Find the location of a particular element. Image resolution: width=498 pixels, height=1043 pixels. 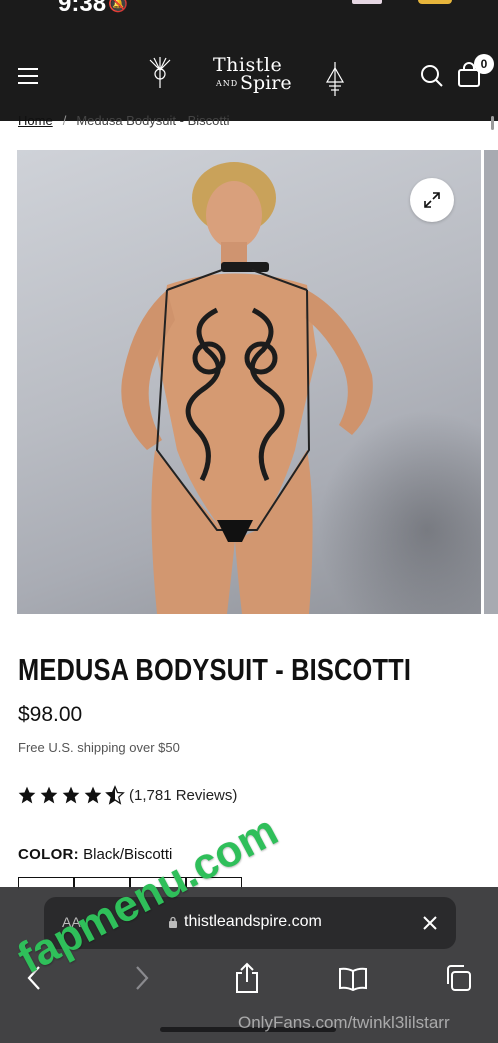

logo-word-spire: Spire is located at coordinates (266, 83).